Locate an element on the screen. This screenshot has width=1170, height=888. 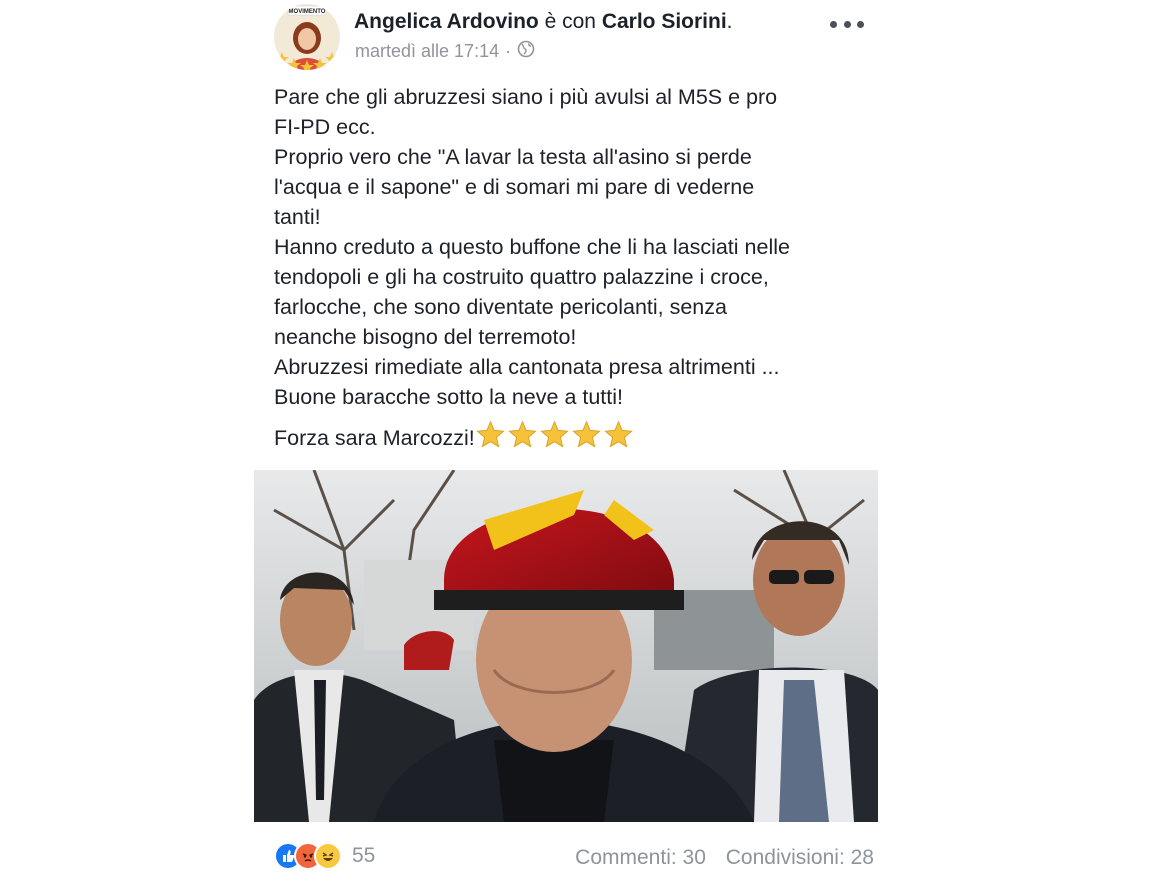
closing-line: Forza sara Marcozzi! is located at coordinates (574, 436).